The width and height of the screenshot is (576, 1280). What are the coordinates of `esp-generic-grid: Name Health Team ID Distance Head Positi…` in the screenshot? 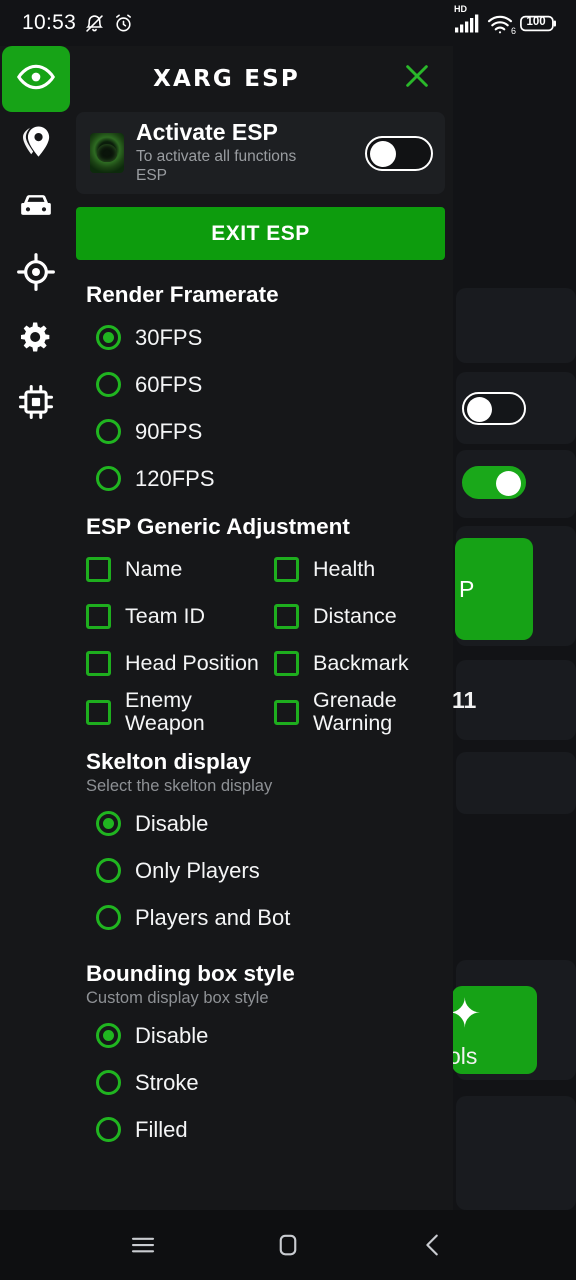 It's located at (265, 641).